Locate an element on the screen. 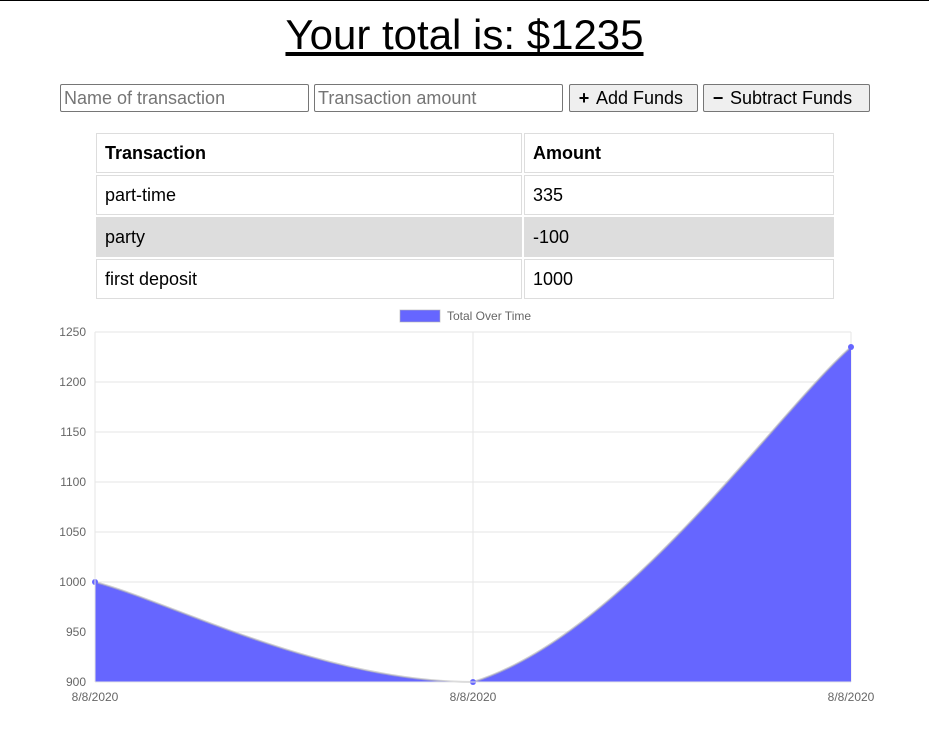 The height and width of the screenshot is (732, 929). header-amount: Amount is located at coordinates (679, 153).